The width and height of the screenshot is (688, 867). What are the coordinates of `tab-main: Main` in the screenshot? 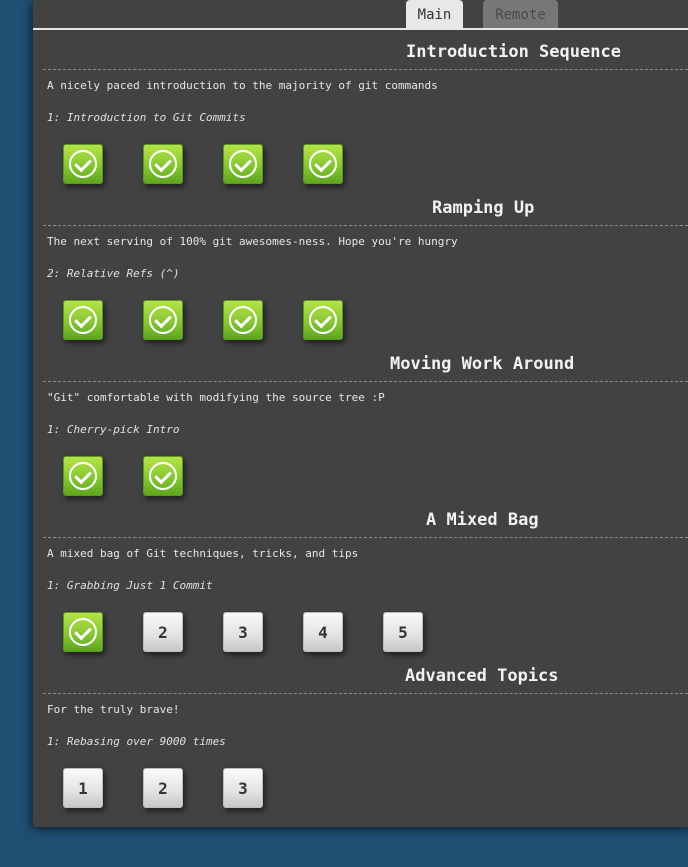 It's located at (434, 14).